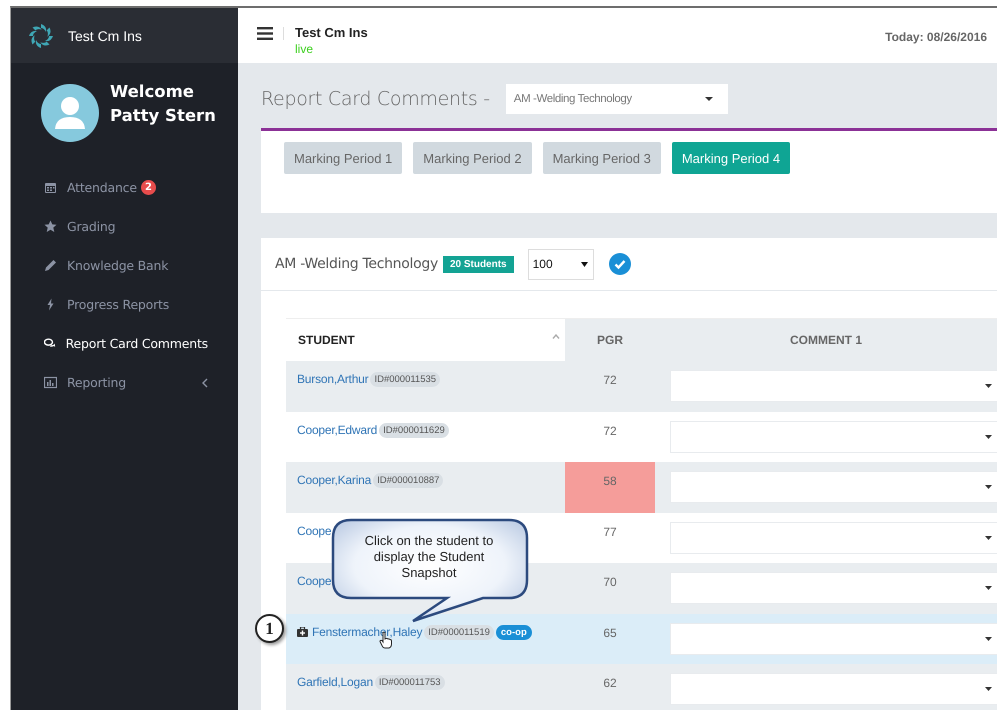  What do you see at coordinates (304, 49) in the screenshot?
I see `status-text: live` at bounding box center [304, 49].